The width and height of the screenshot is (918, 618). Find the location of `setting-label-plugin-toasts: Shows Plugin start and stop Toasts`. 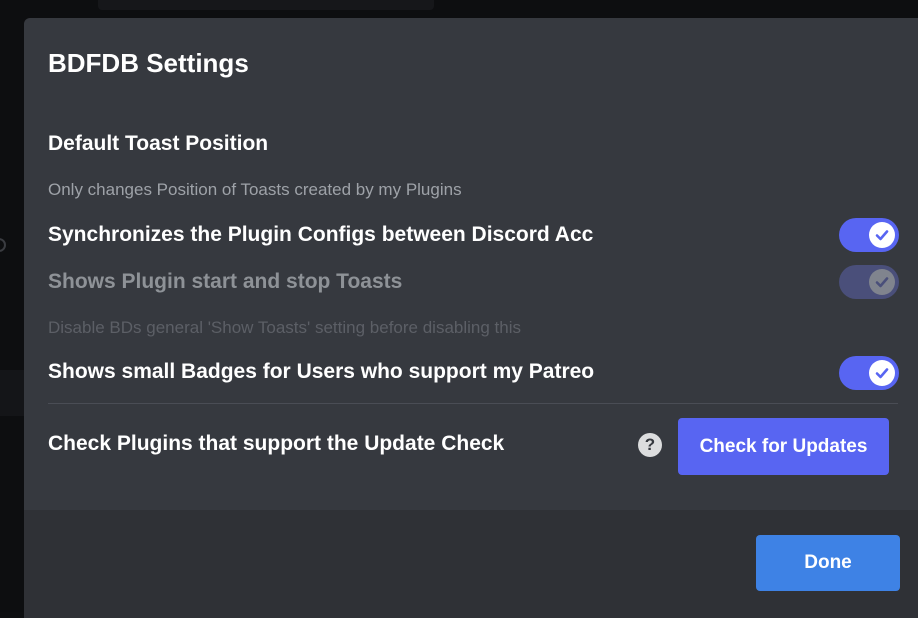

setting-label-plugin-toasts: Shows Plugin start and stop Toasts is located at coordinates (225, 281).